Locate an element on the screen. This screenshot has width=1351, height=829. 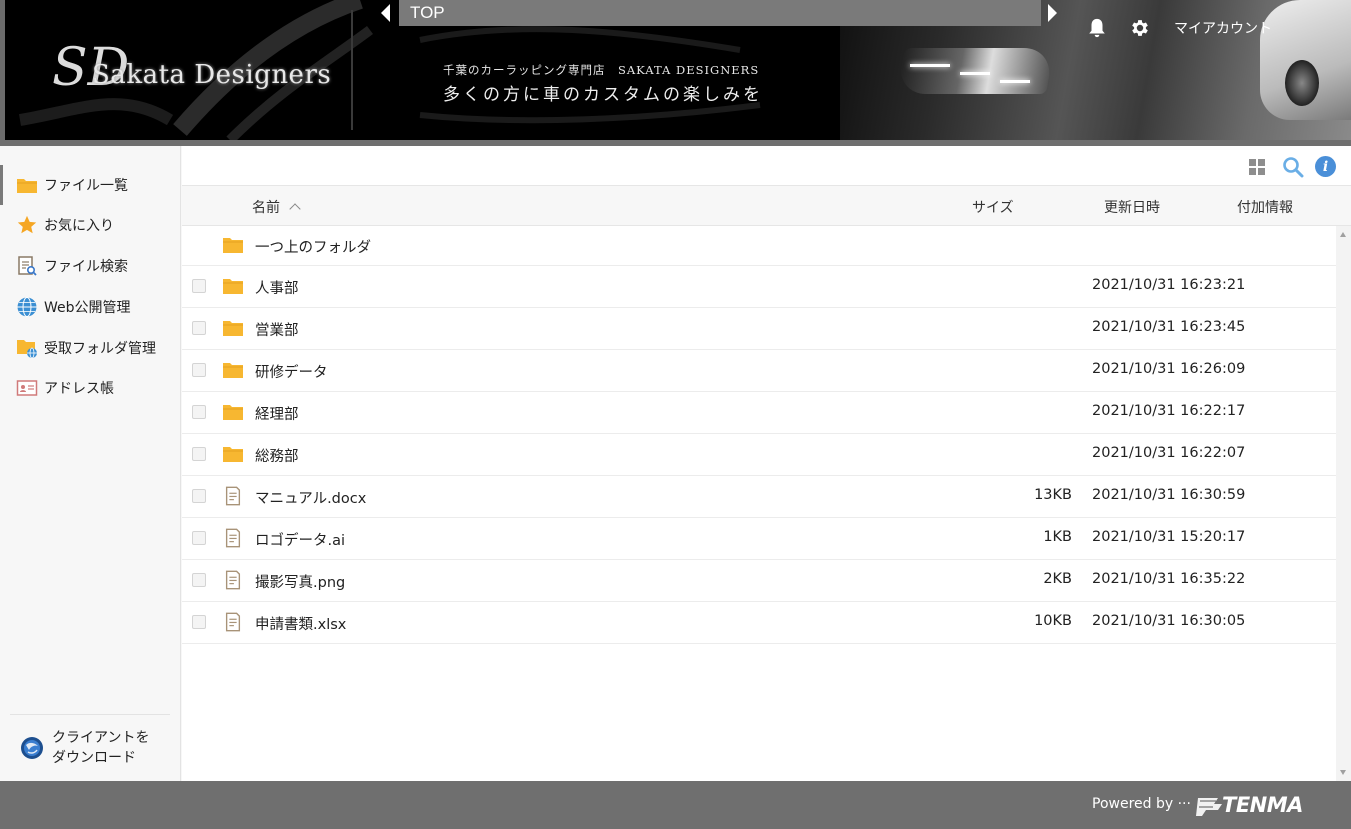
tagline-small: 千葉のカーラッピング専門店 SAKATA DESIGNERS is located at coordinates (601, 70).